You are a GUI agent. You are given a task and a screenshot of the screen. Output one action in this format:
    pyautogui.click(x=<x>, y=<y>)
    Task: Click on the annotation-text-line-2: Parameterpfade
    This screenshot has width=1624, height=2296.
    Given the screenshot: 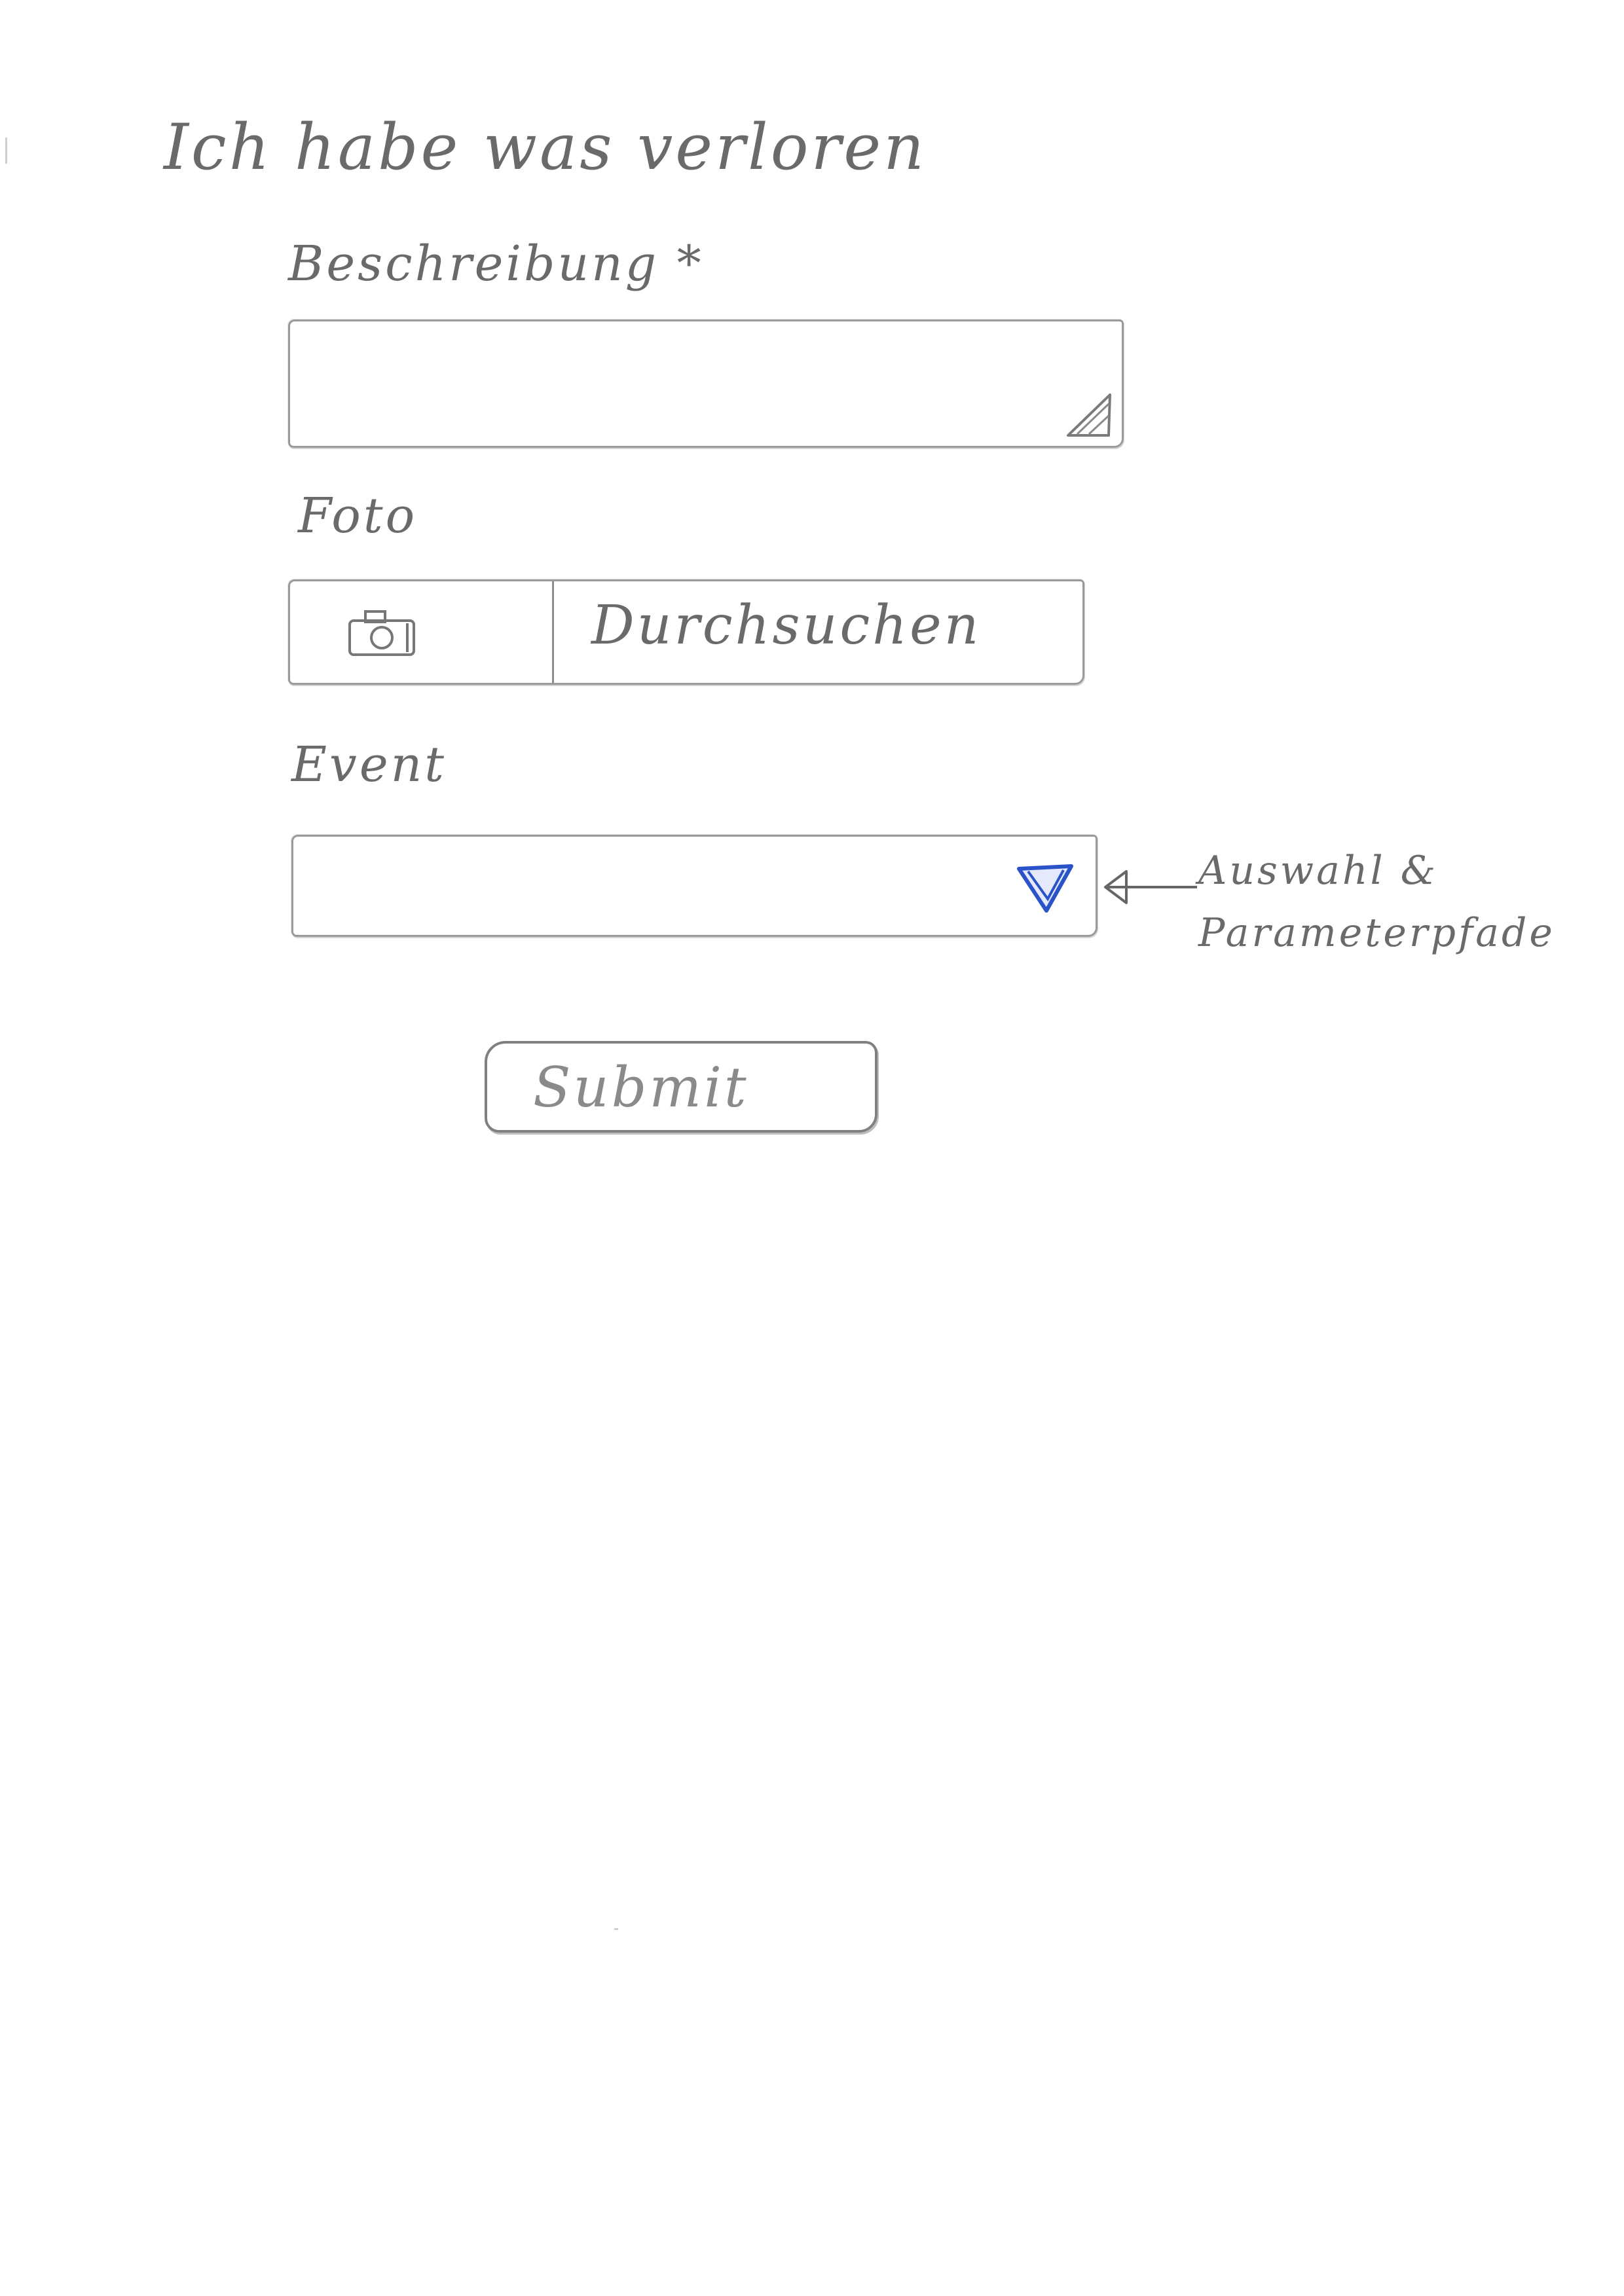 What is the action you would take?
    pyautogui.click(x=1376, y=933)
    